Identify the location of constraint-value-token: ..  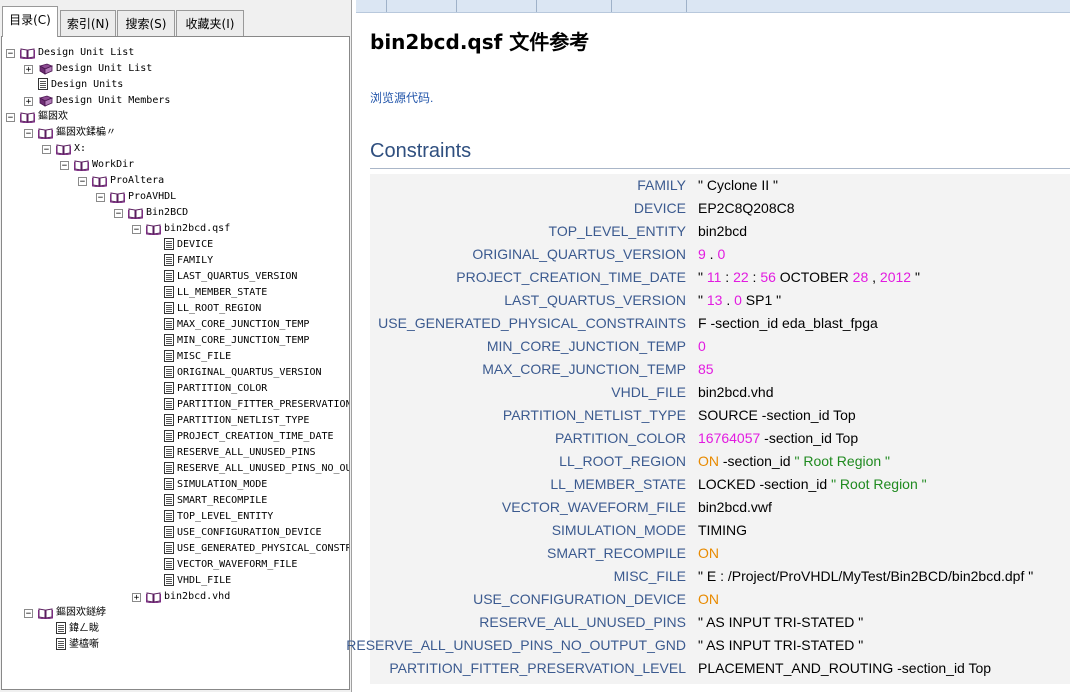
(711, 254).